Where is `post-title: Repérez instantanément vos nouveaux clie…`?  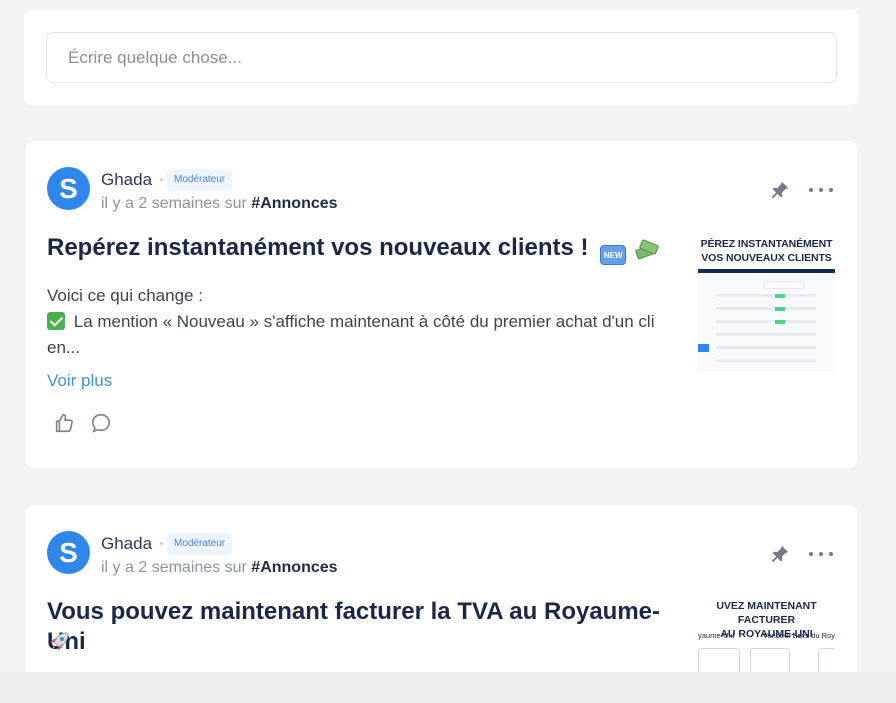
post-title: Repérez instantanément vos nouveaux clie… is located at coordinates (367, 249).